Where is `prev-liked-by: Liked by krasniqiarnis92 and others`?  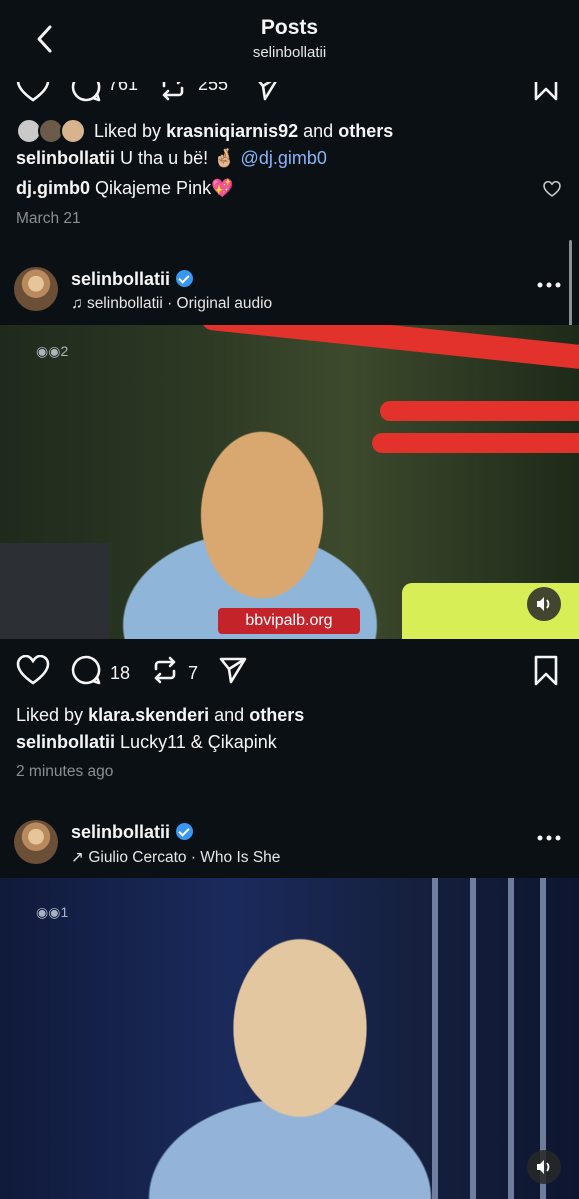 prev-liked-by: Liked by krasniqiarnis92 and others is located at coordinates (204, 131).